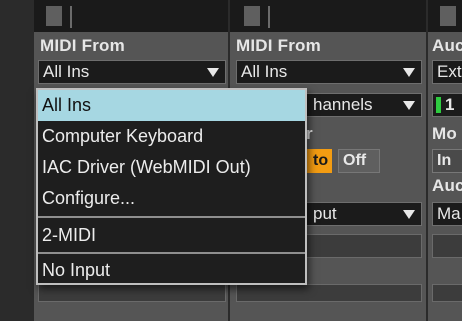  Describe the element at coordinates (325, 213) in the screenshot. I see `track-2-output-value: put` at that location.